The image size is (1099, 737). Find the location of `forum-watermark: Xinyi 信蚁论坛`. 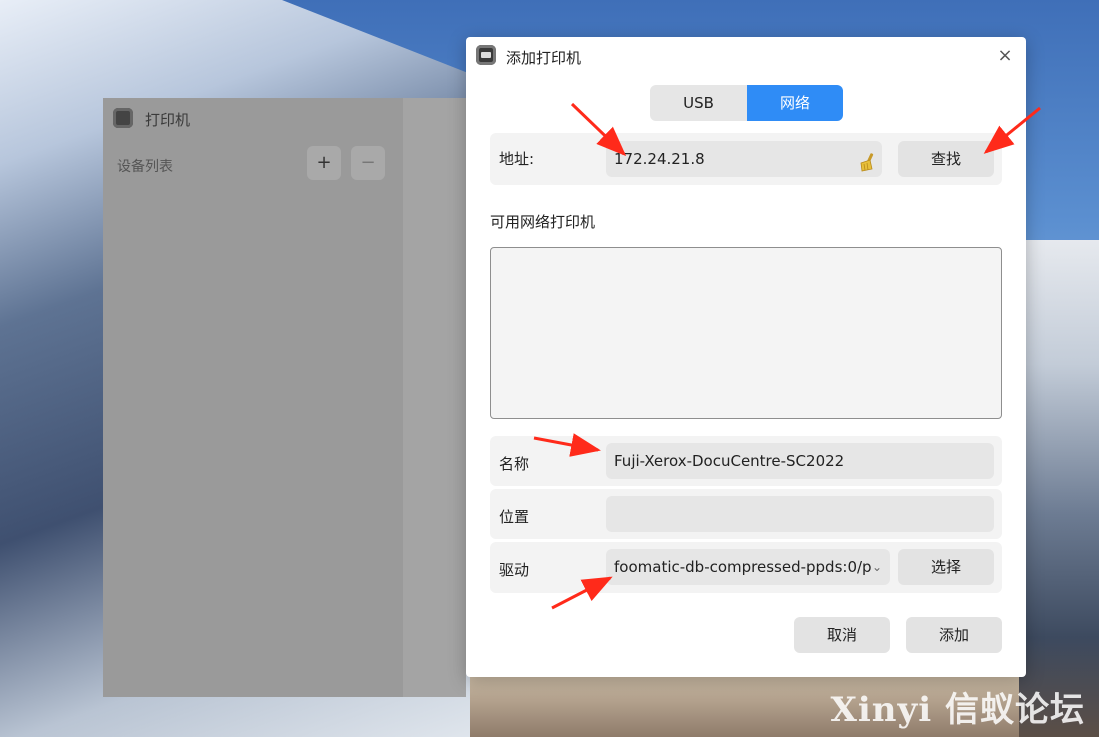

forum-watermark: Xinyi 信蚁论坛 is located at coordinates (957, 710).